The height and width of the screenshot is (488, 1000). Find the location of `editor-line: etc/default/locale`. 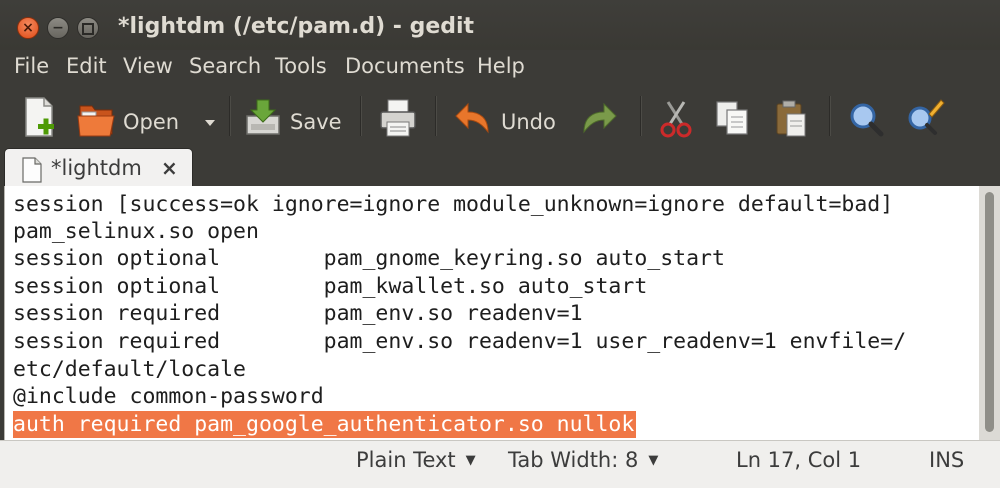

editor-line: etc/default/locale is located at coordinates (129, 369).